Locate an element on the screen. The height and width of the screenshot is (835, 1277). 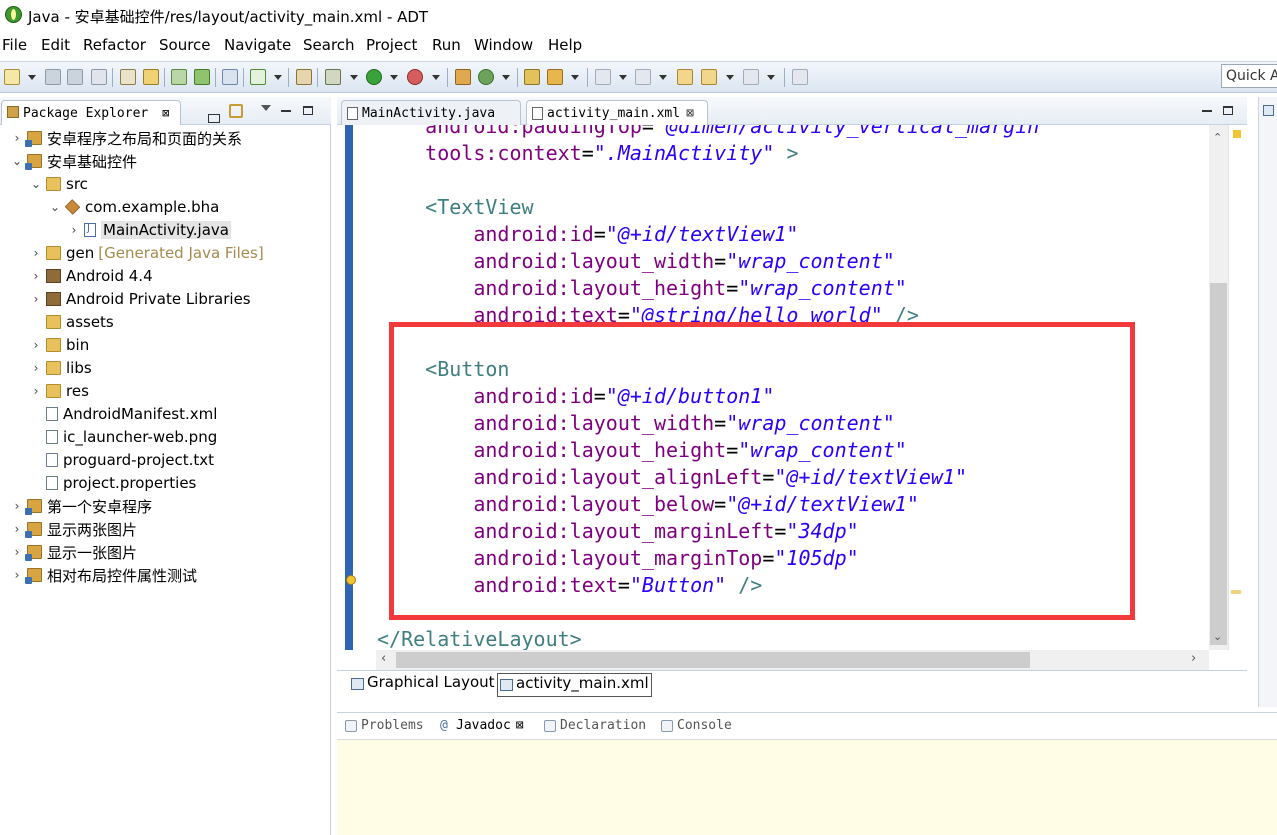
back-arrow-icon is located at coordinates (709, 77).